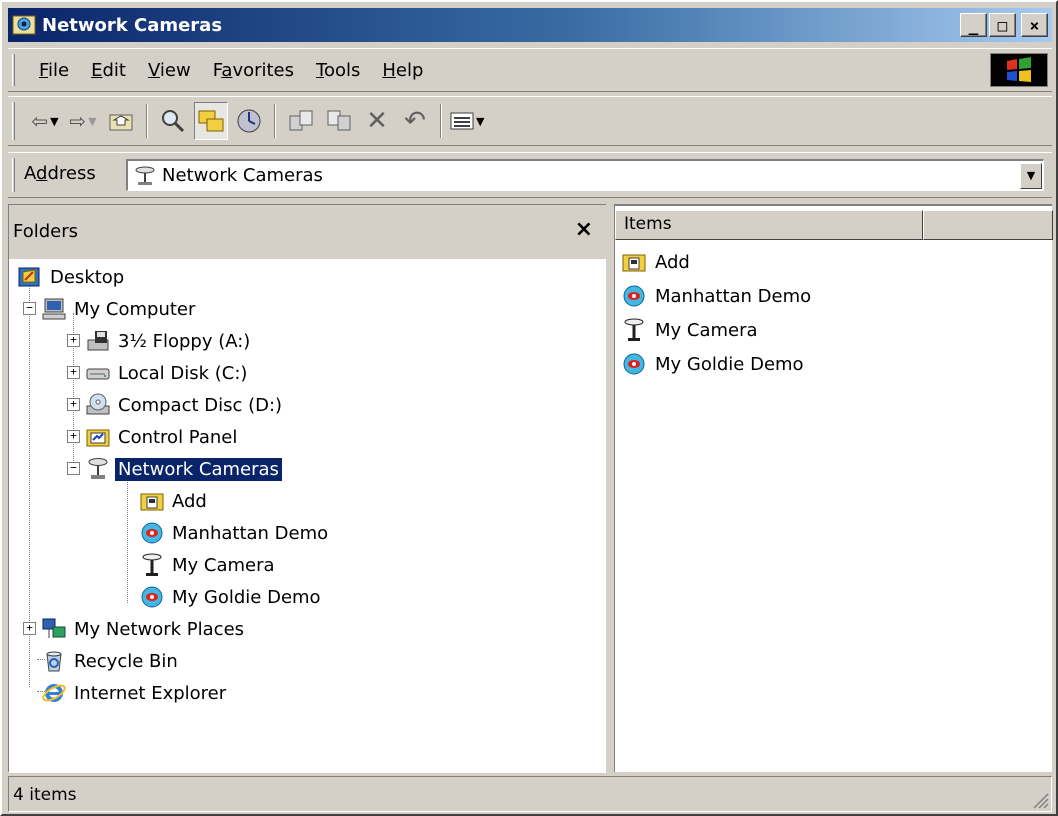 The image size is (1058, 816). What do you see at coordinates (135, 693) in the screenshot?
I see `tree-item: Internet Explorer` at bounding box center [135, 693].